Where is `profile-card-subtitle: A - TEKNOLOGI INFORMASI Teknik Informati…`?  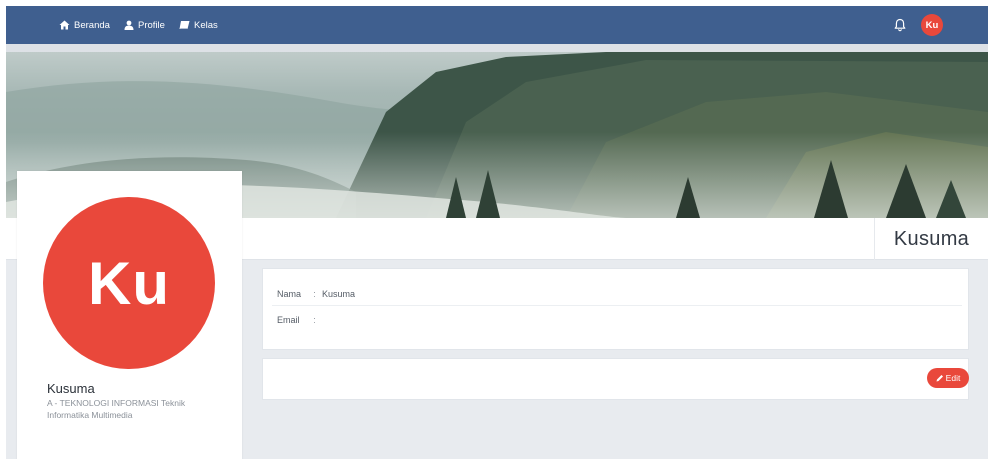
profile-card-subtitle: A - TEKNOLOGI INFORMASI Teknik Informati… is located at coordinates (116, 409).